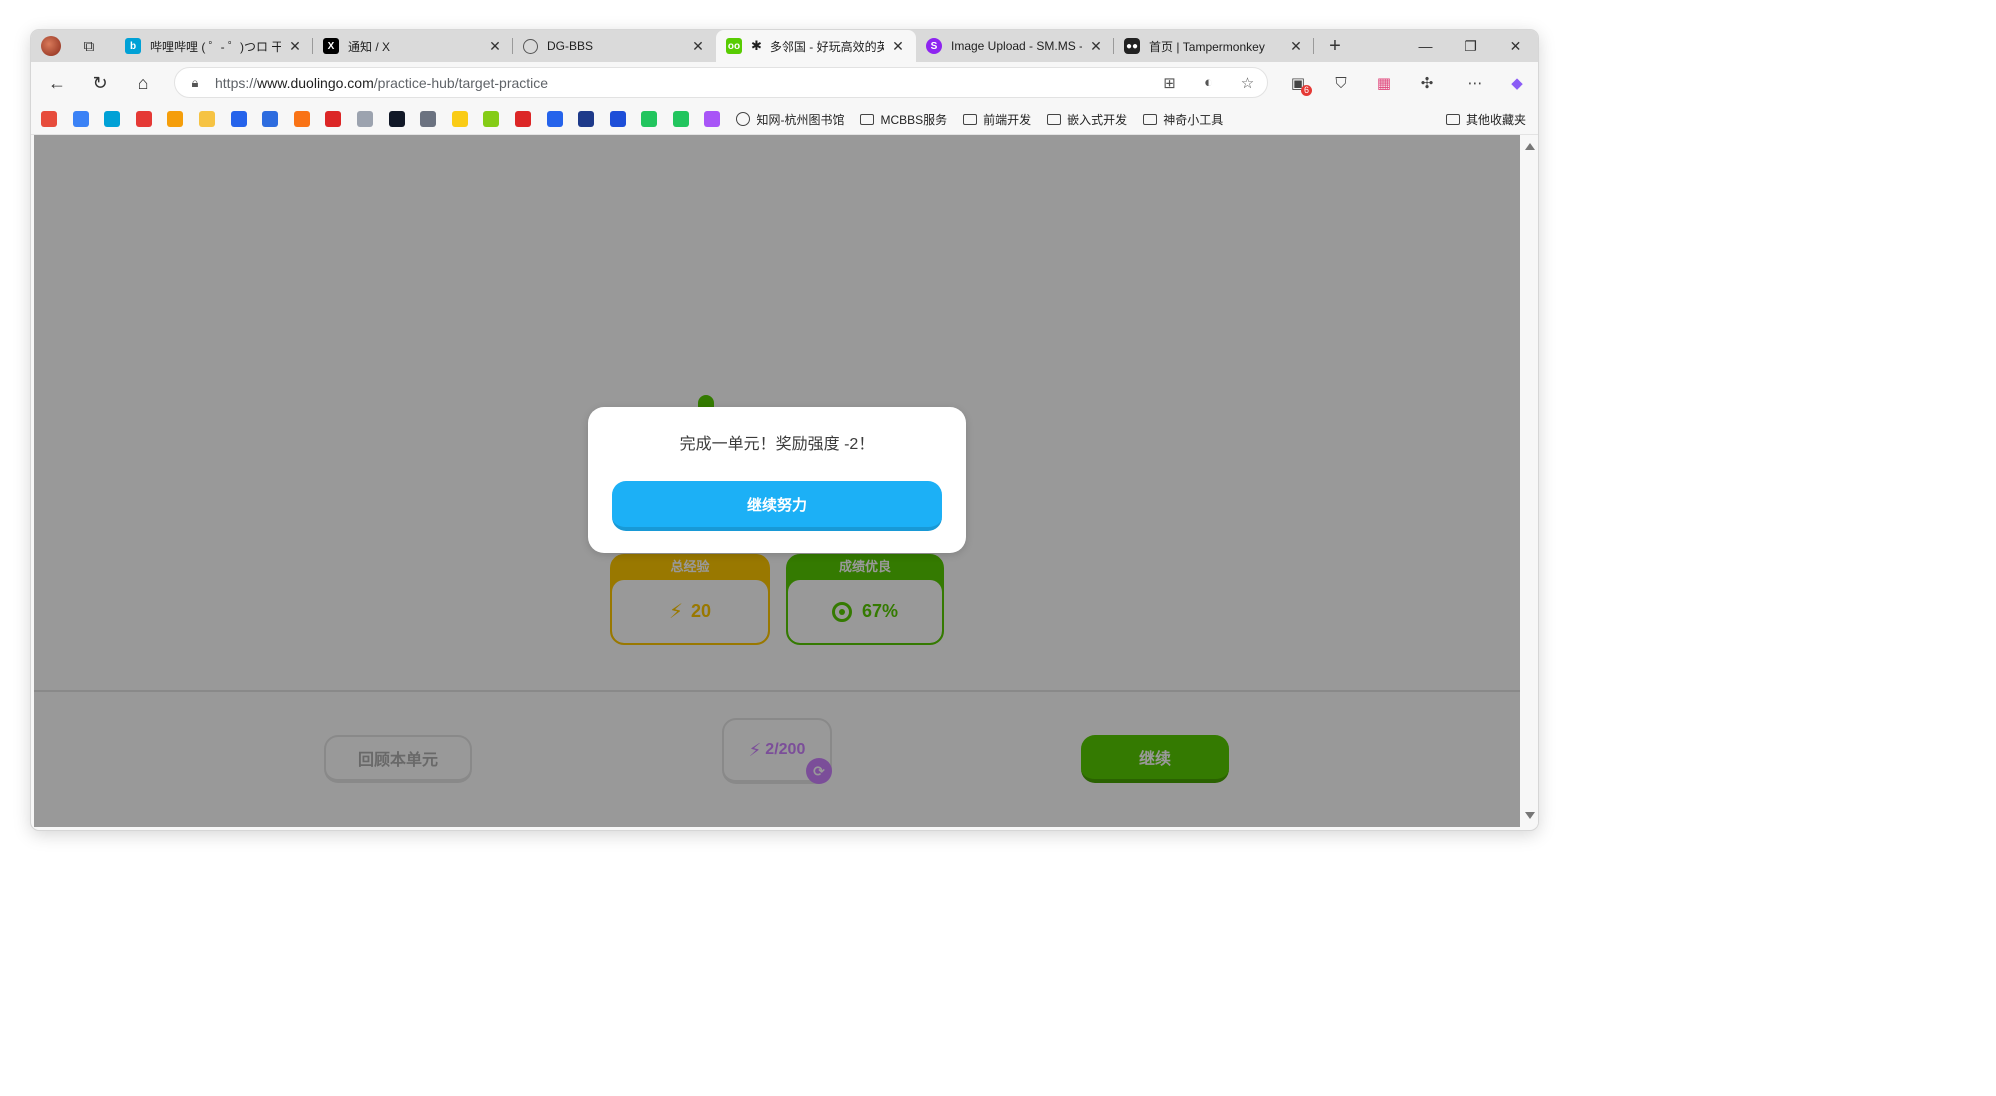 Image resolution: width=1996 pixels, height=1096 pixels. What do you see at coordinates (1335, 46) in the screenshot?
I see `new-tab-button: +` at bounding box center [1335, 46].